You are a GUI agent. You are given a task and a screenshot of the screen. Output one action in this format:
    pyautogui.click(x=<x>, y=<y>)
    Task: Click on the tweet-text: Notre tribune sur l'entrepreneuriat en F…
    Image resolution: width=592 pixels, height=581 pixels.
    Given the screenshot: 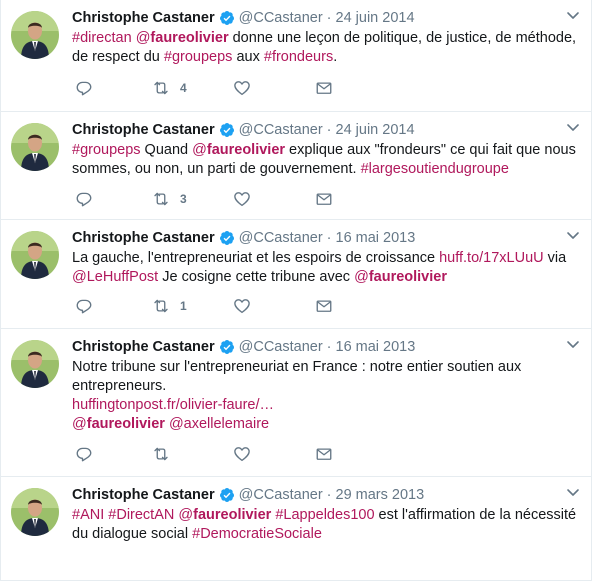 What is the action you would take?
    pyautogui.click(x=325, y=396)
    